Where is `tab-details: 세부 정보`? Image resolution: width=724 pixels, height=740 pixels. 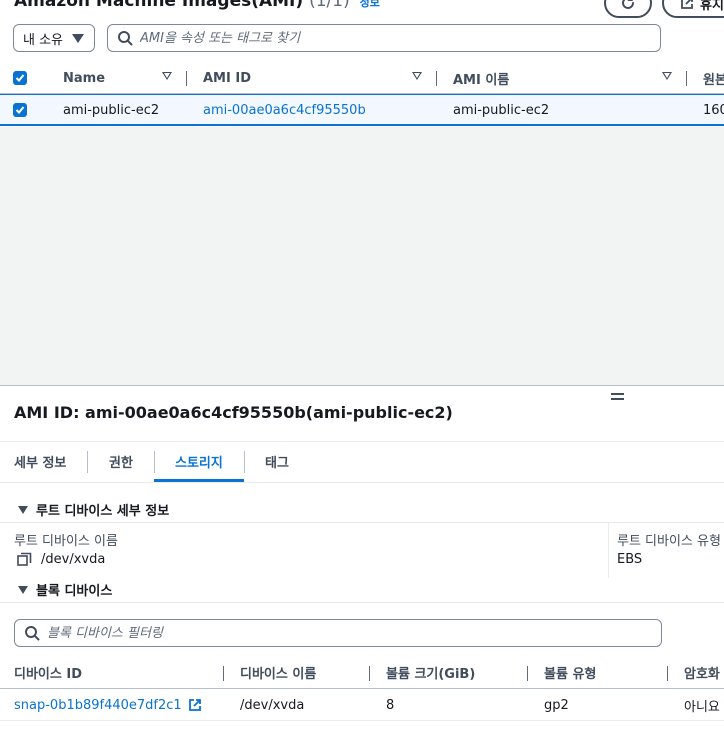
tab-details: 세부 정보 is located at coordinates (40, 462).